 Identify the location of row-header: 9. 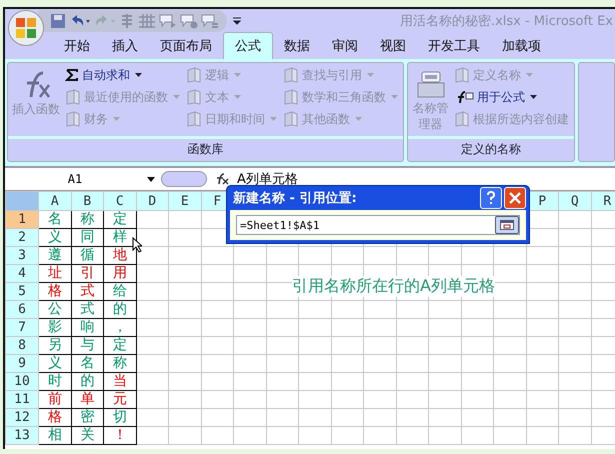
(22, 363).